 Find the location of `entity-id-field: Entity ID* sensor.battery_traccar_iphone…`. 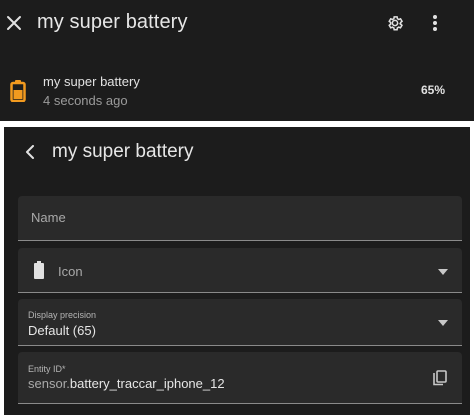

entity-id-field: Entity ID* sensor.battery_traccar_iphone… is located at coordinates (240, 378).